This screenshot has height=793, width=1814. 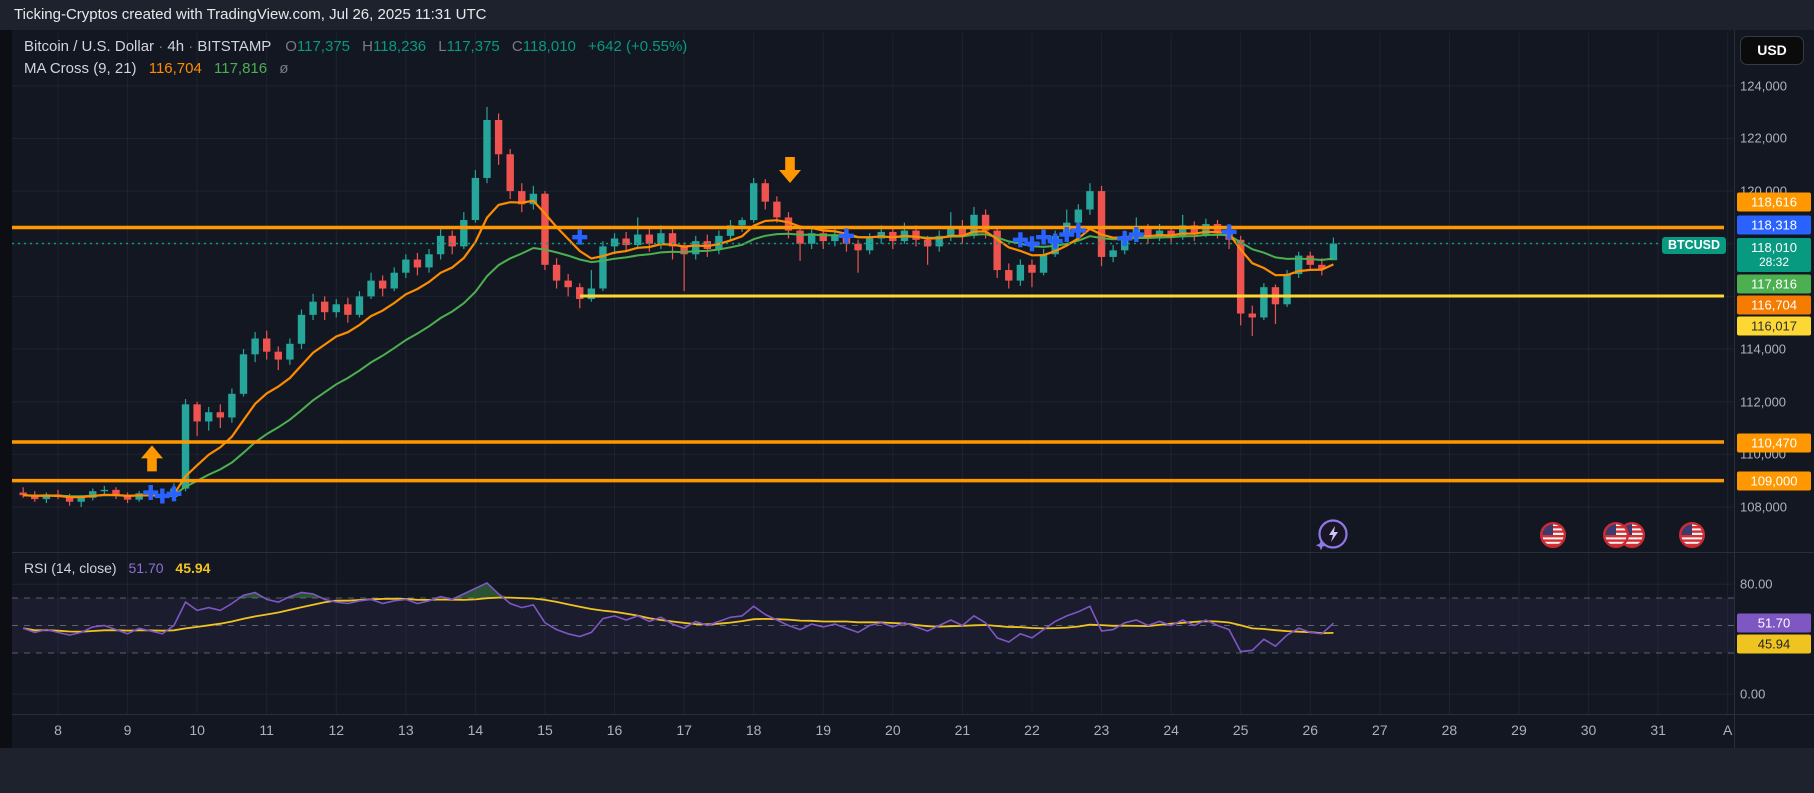 I want to click on down-arrow-icon, so click(x=790, y=170).